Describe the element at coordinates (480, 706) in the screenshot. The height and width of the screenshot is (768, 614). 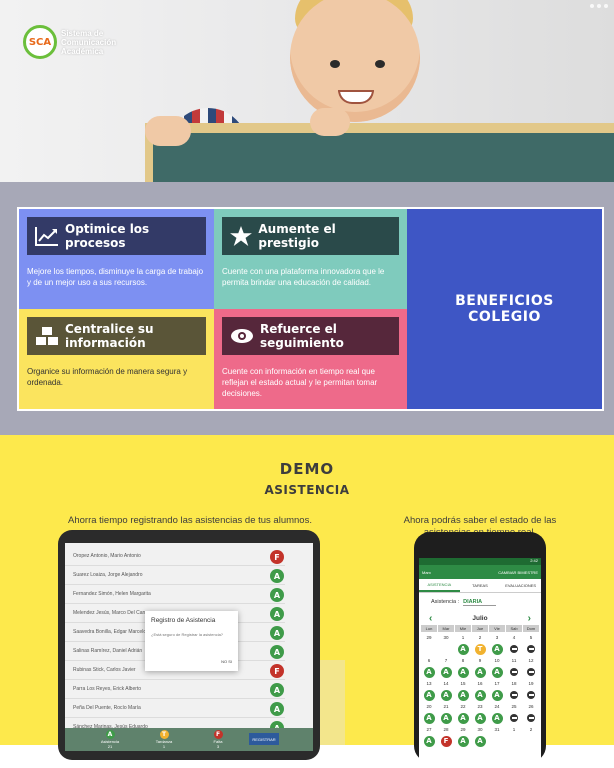
I see `calendar-day: 23` at that location.